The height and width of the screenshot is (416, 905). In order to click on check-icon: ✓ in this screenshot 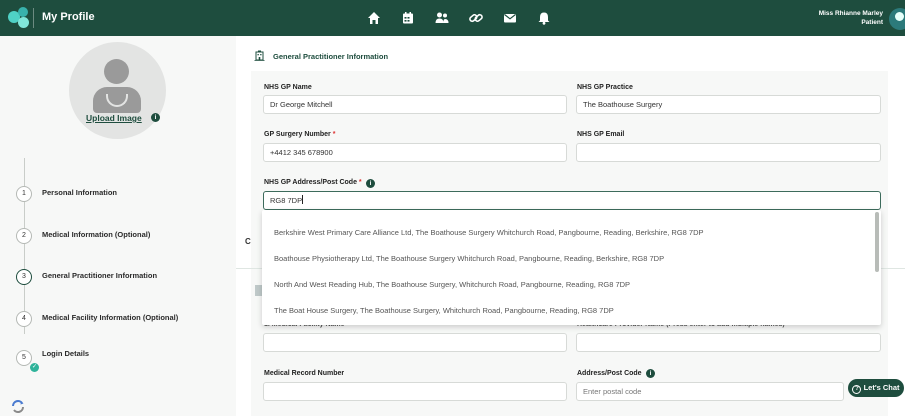, I will do `click(34, 367)`.